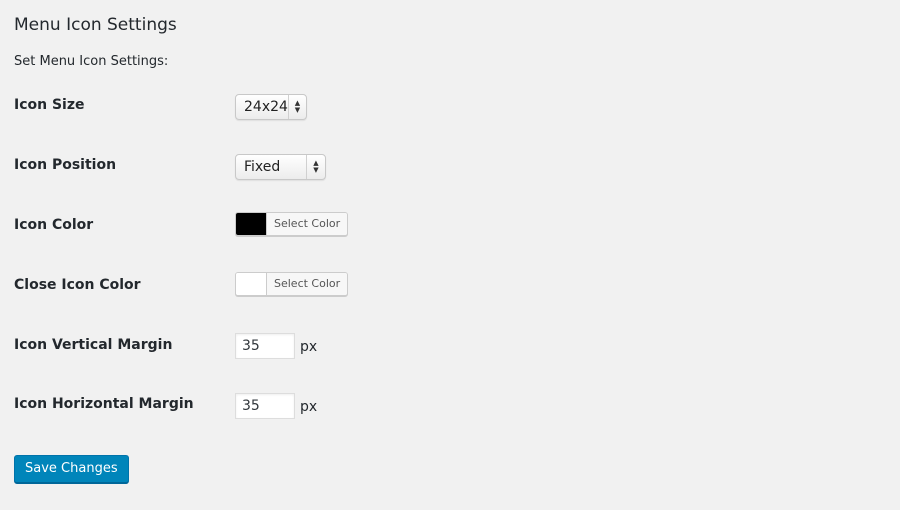 This screenshot has width=900, height=510. I want to click on page-title: Menu Icon Settings, so click(95, 25).